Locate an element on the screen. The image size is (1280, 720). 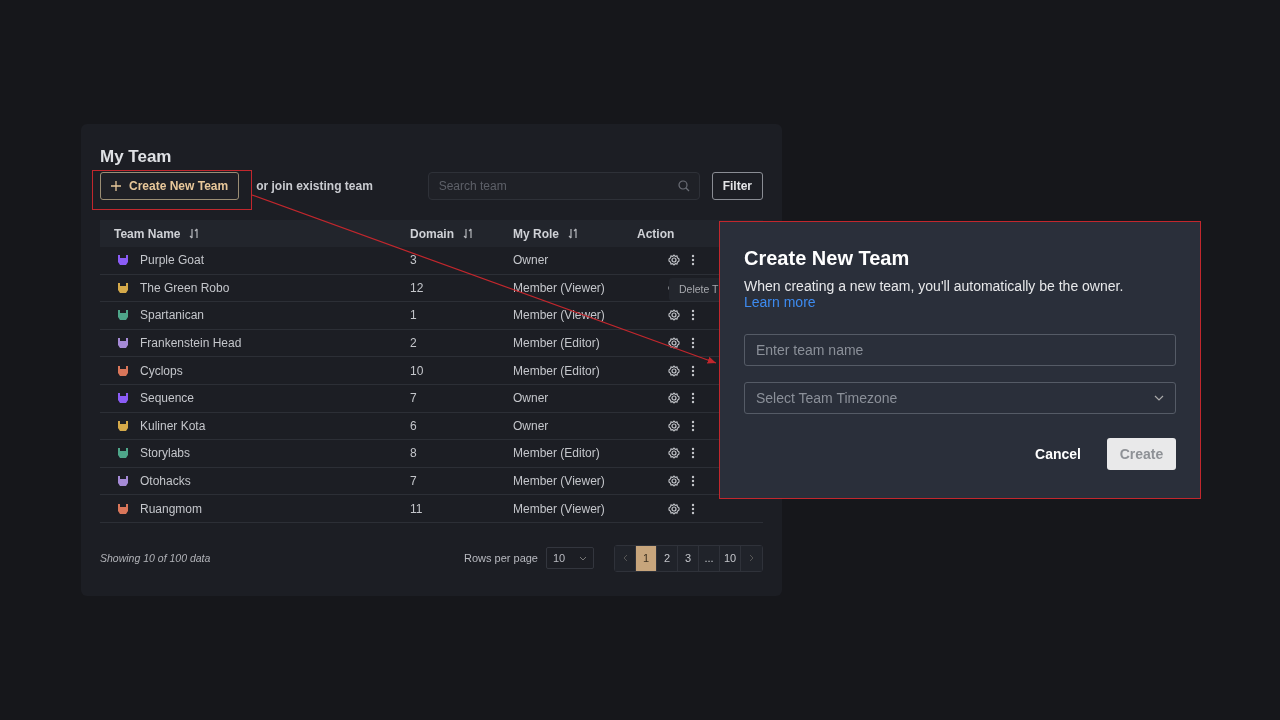
team-name: Frankenstein Head is located at coordinates (191, 344).